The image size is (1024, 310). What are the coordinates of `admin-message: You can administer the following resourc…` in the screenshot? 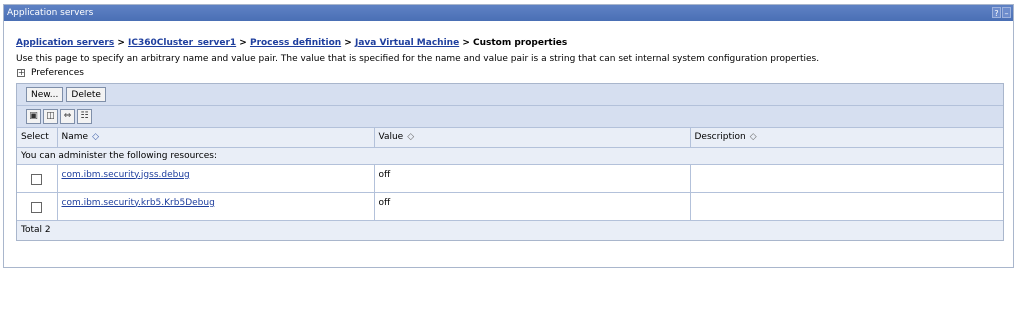 It's located at (510, 156).